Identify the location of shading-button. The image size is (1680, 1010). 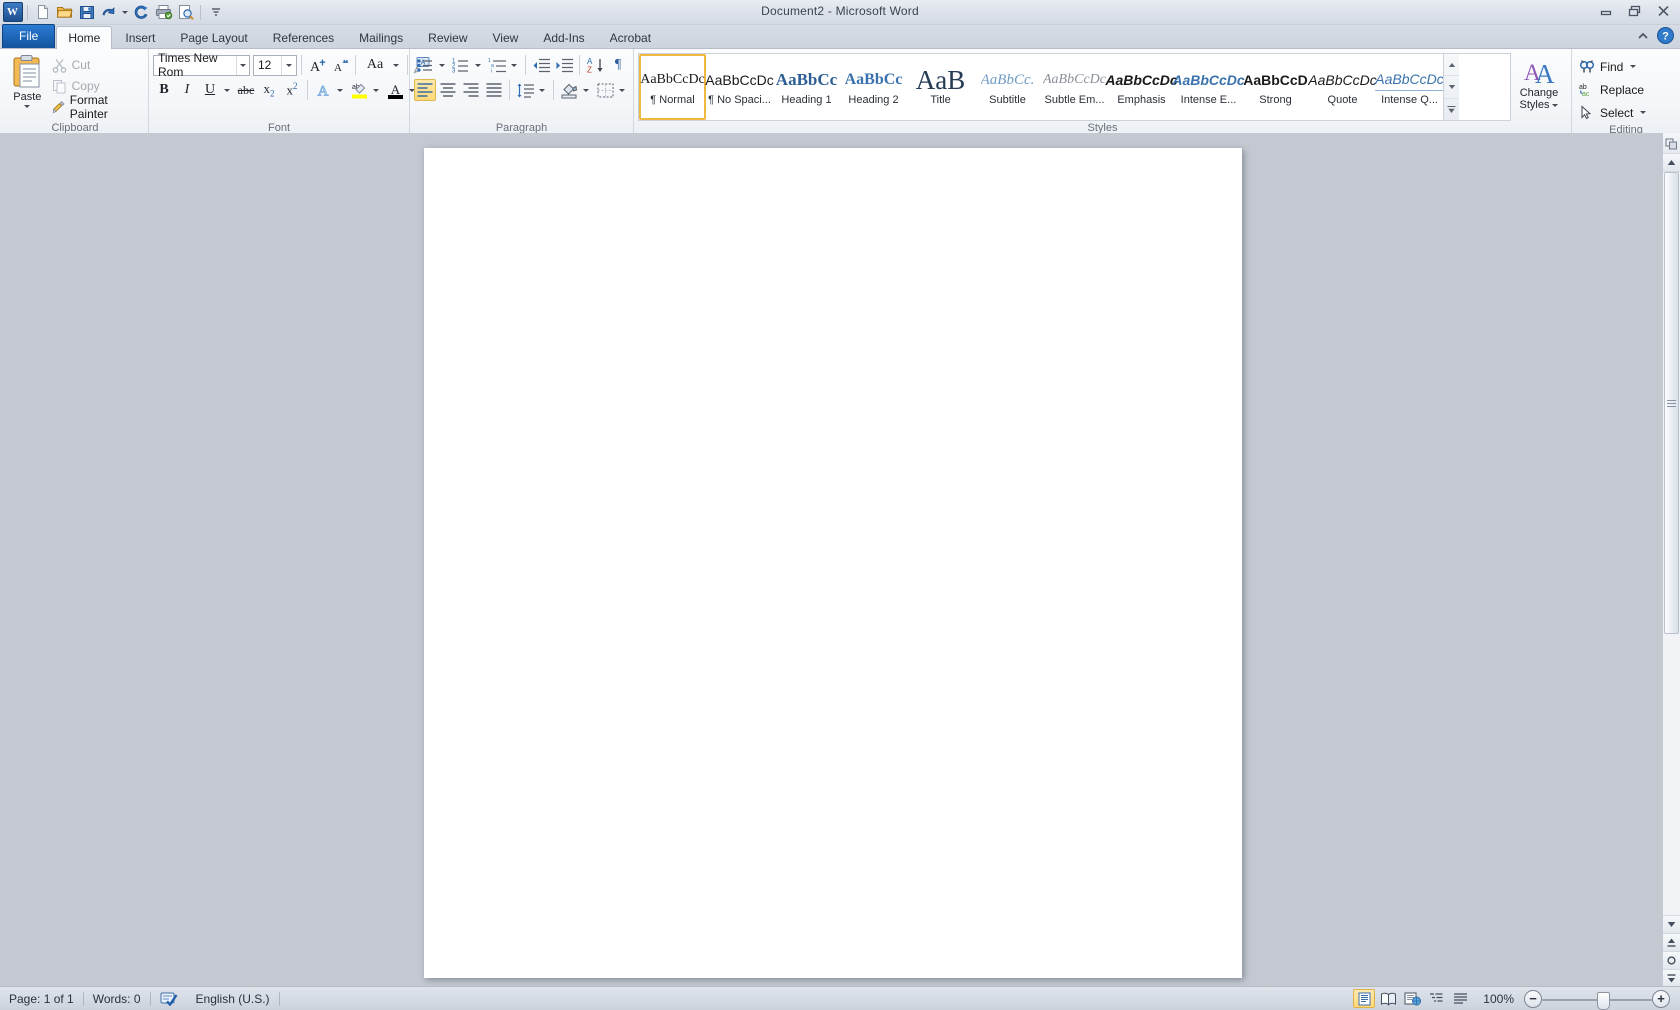
(569, 90).